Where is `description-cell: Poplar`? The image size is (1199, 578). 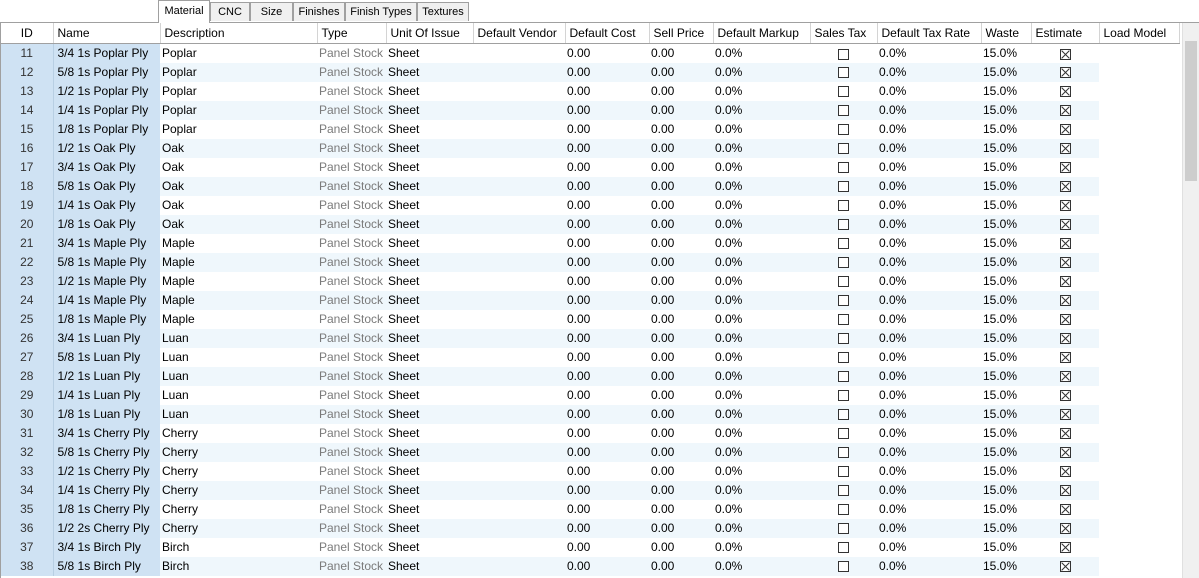 description-cell: Poplar is located at coordinates (238, 53).